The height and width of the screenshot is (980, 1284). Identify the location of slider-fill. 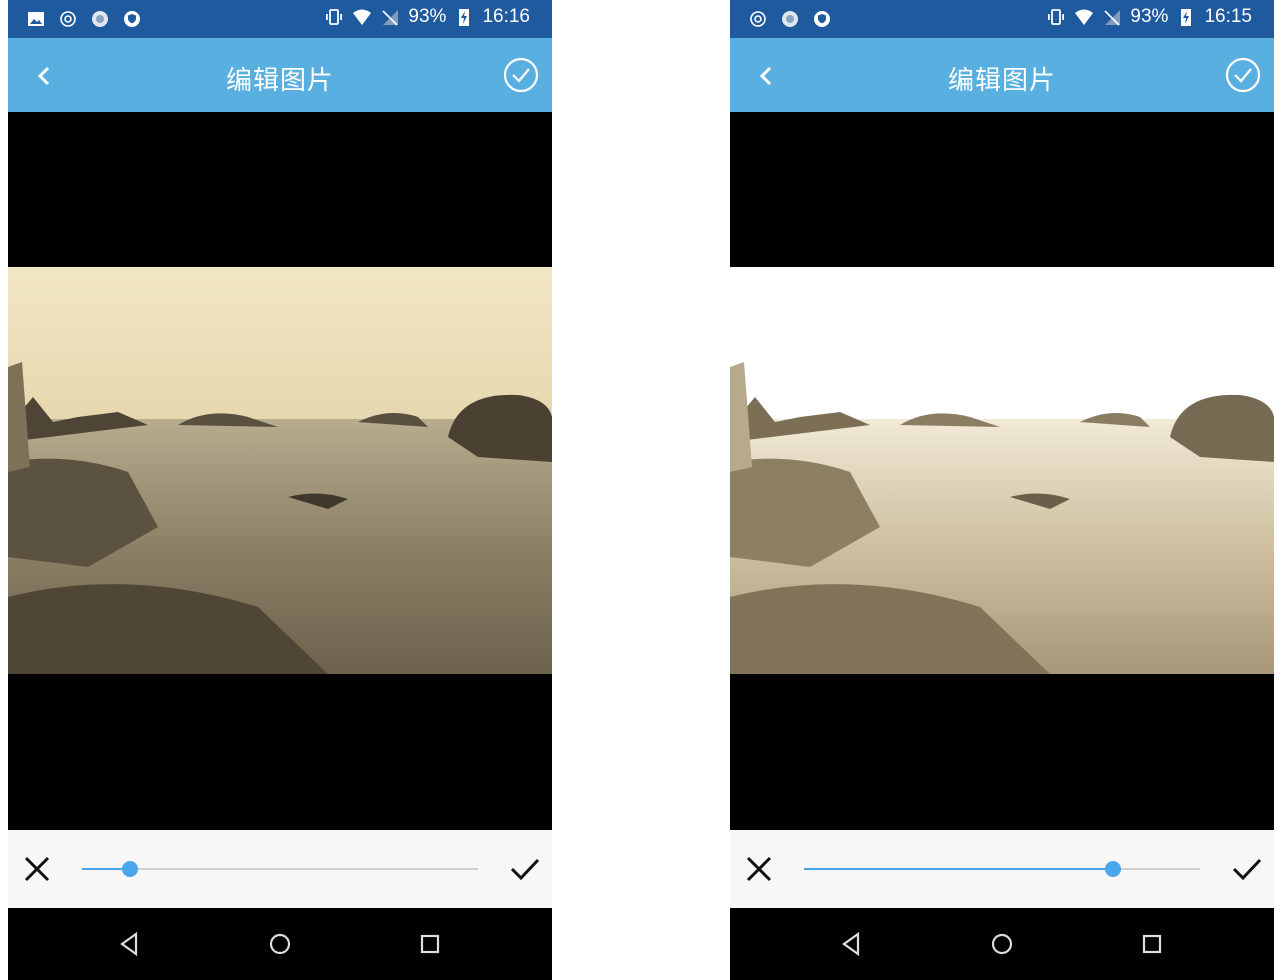
(958, 869).